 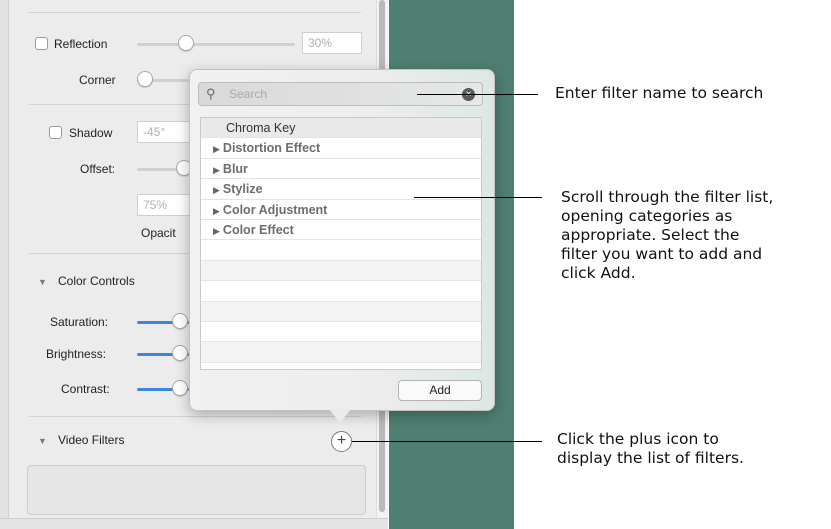 I want to click on saturation-label: Saturation:, so click(x=79, y=322).